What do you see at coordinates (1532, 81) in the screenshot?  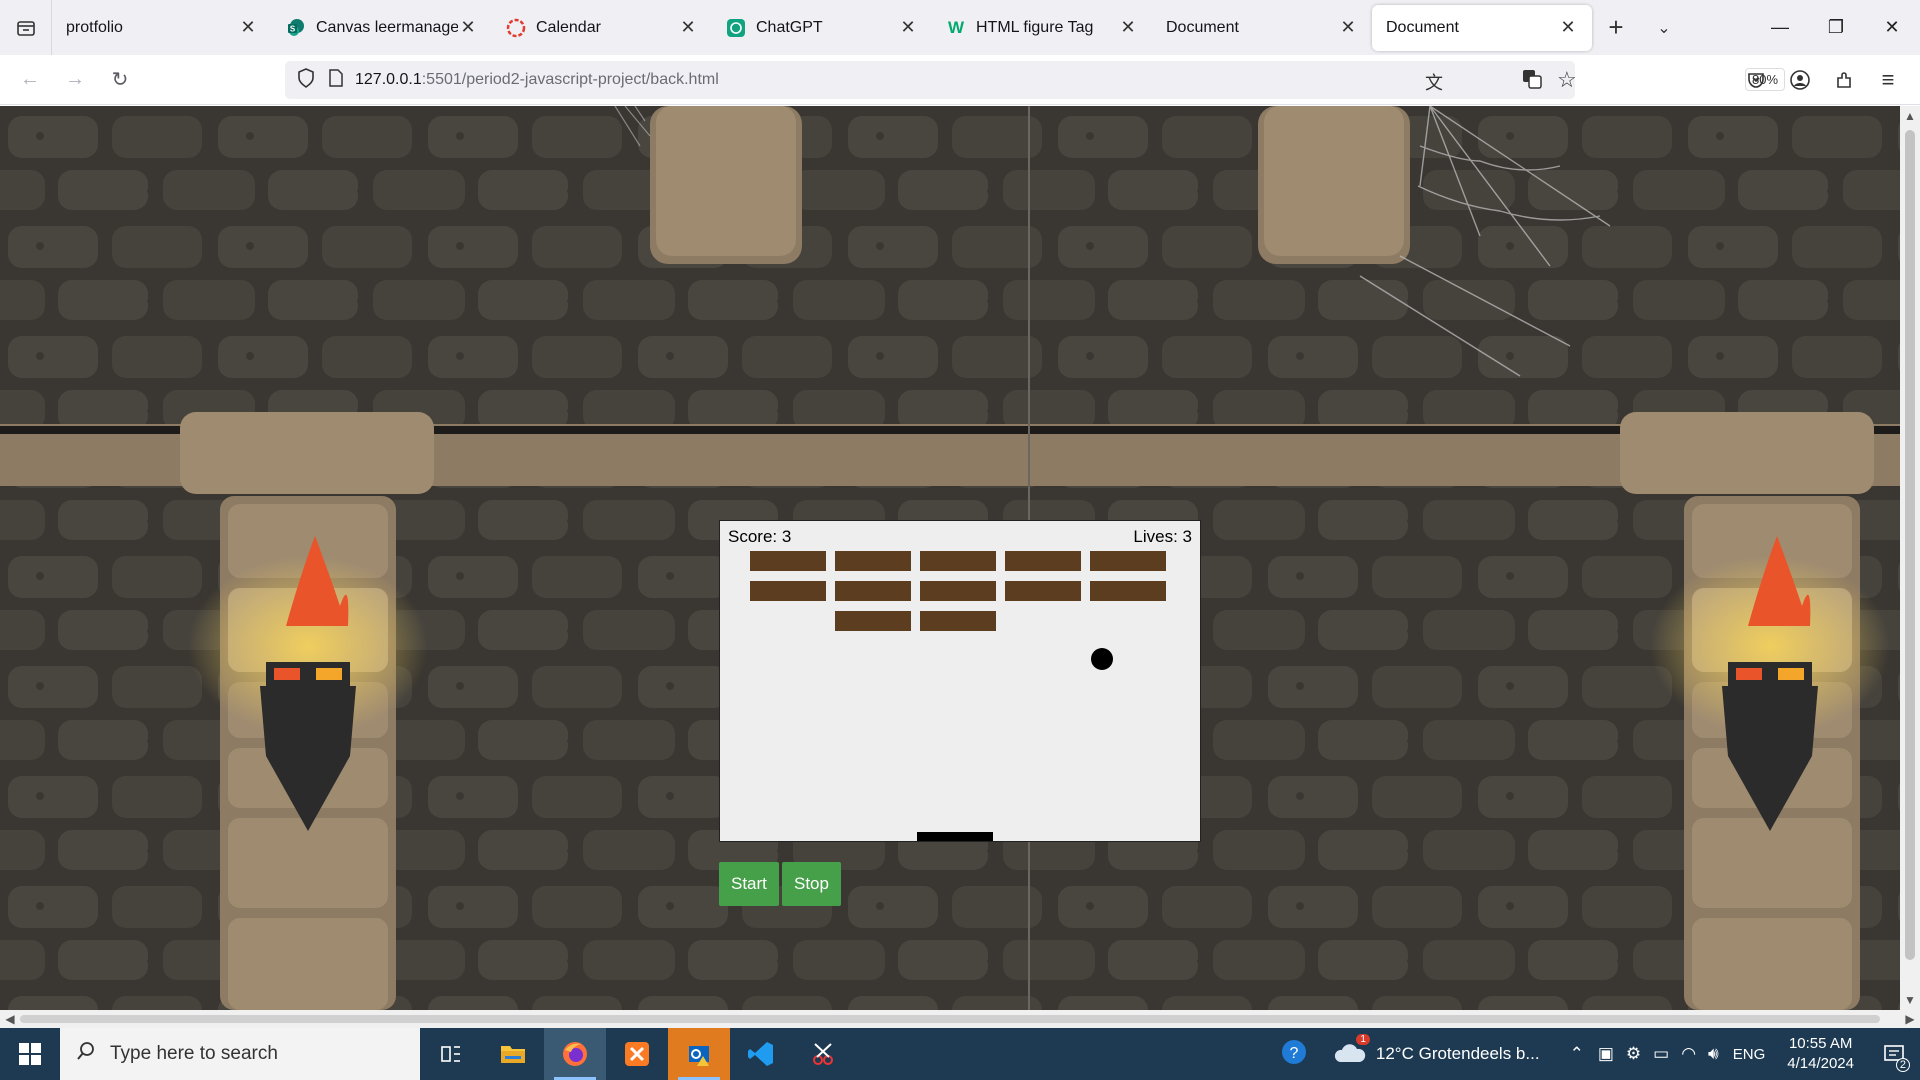 I see `translate-page-icon` at bounding box center [1532, 81].